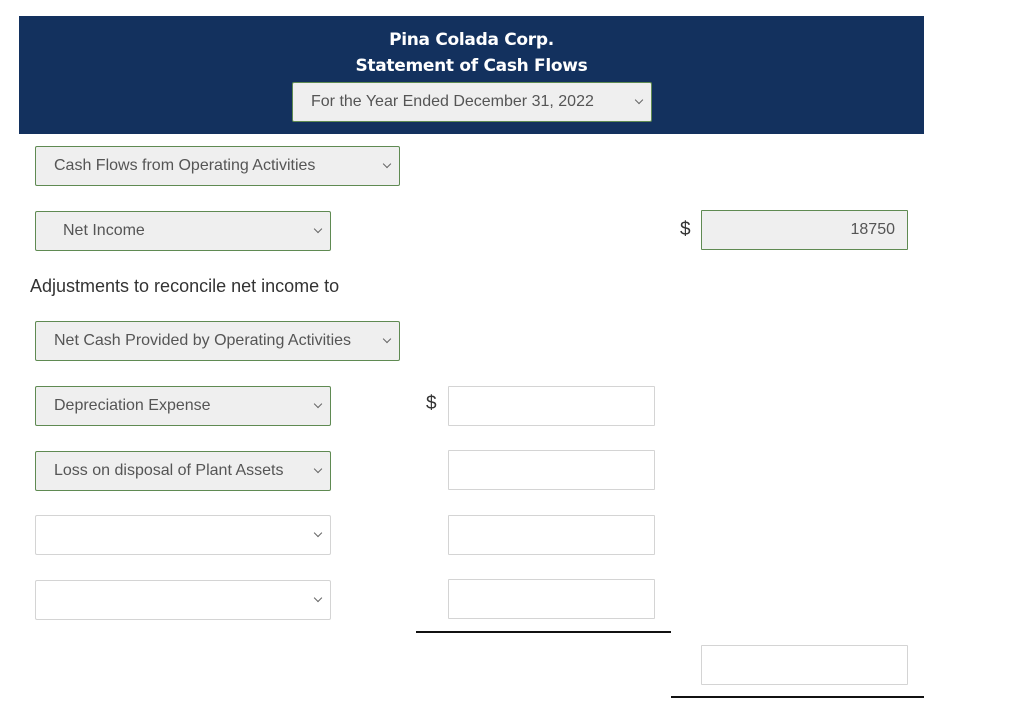  What do you see at coordinates (132, 405) in the screenshot?
I see `adjustment-select-value: Depreciation Expense` at bounding box center [132, 405].